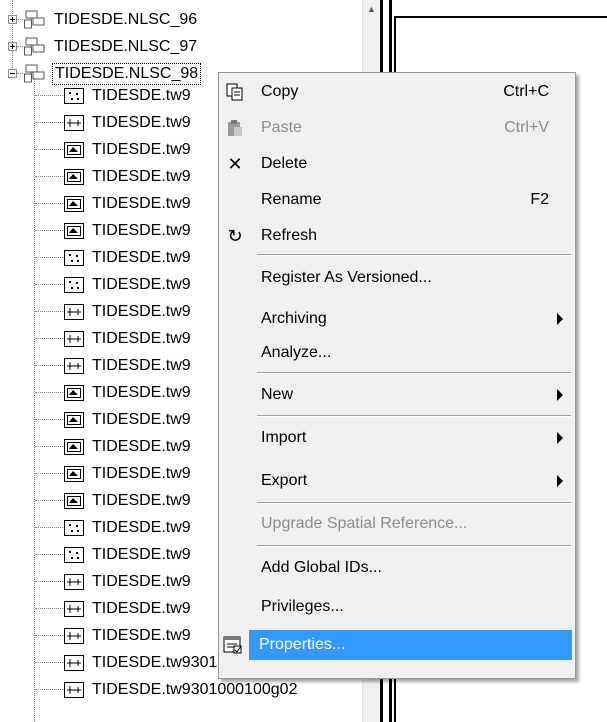 The image size is (607, 722). Describe the element at coordinates (396, 319) in the screenshot. I see `menu-item-archiving: Archiving` at that location.